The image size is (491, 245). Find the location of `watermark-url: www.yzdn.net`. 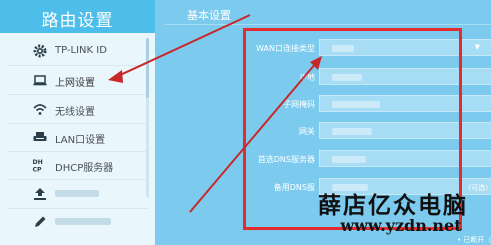

watermark-url: www.yzdn.net is located at coordinates (401, 225).